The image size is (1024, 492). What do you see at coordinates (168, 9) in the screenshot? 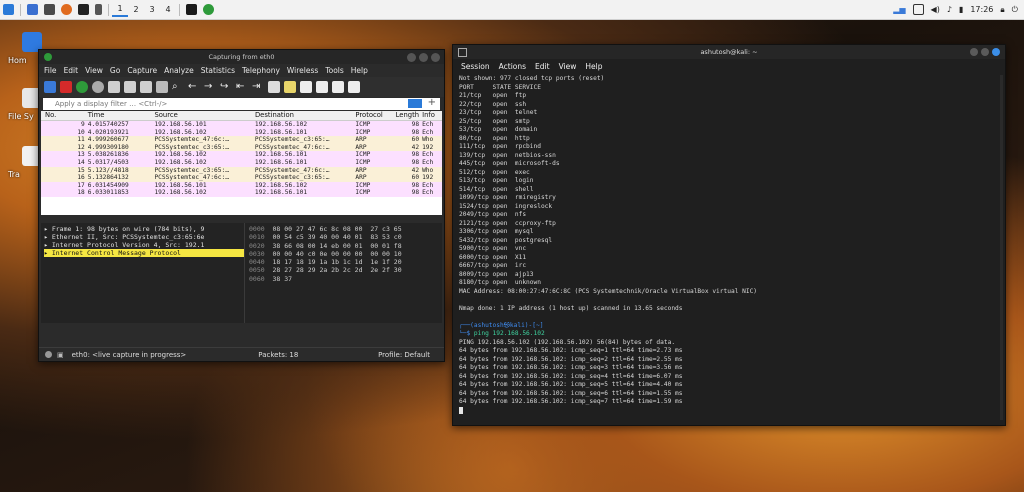
I see `workspace-4: 4` at bounding box center [168, 9].